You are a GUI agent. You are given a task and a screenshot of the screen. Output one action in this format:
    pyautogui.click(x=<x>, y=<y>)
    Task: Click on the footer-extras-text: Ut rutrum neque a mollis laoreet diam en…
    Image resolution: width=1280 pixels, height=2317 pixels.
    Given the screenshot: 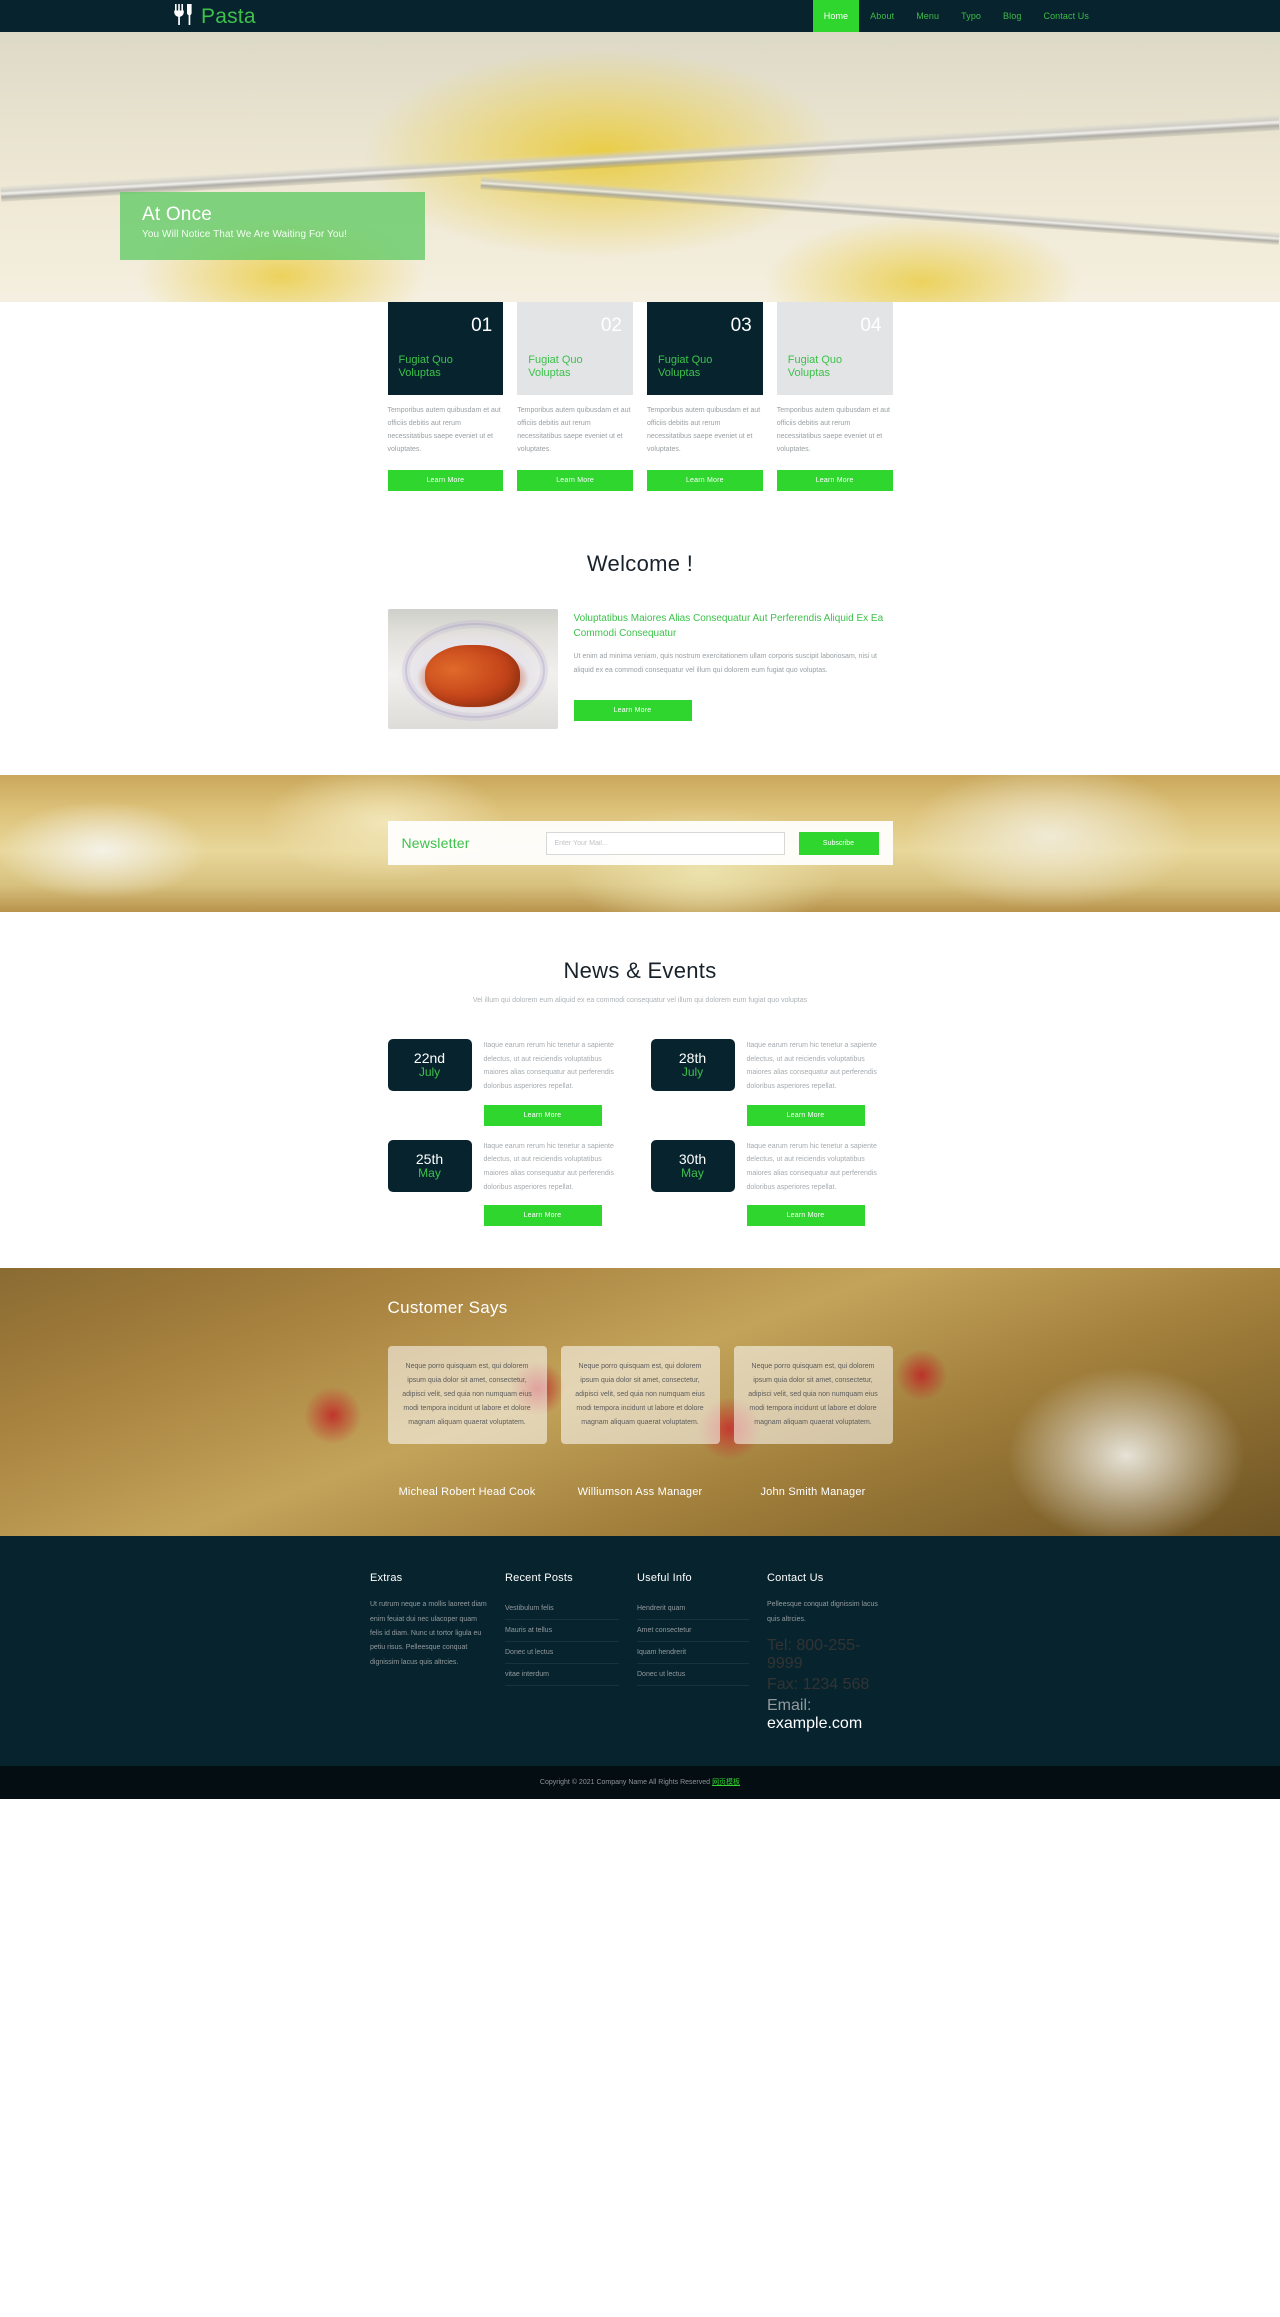 What is the action you would take?
    pyautogui.click(x=428, y=1633)
    